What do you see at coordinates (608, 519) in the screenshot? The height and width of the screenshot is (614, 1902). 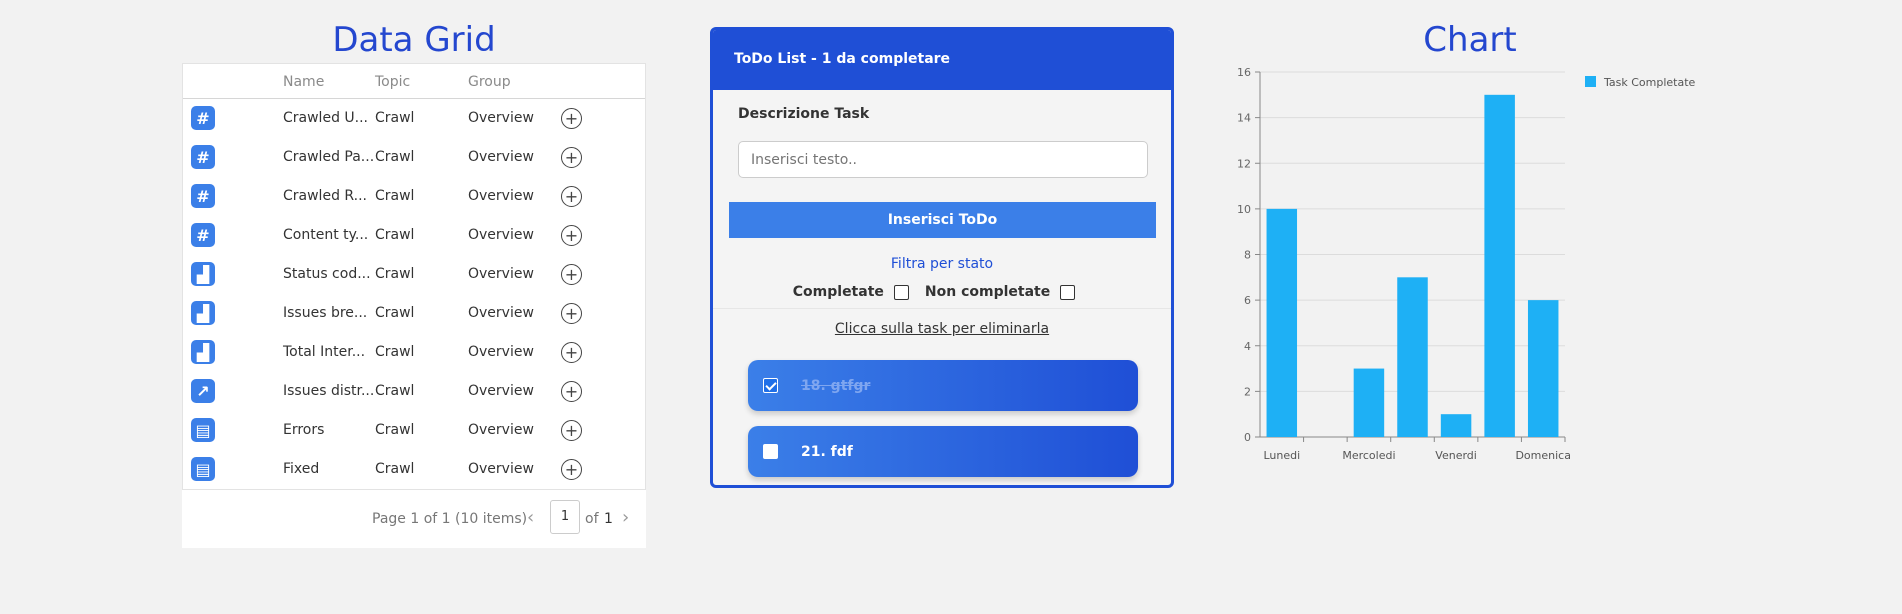 I see `pager-total-pages: 1` at bounding box center [608, 519].